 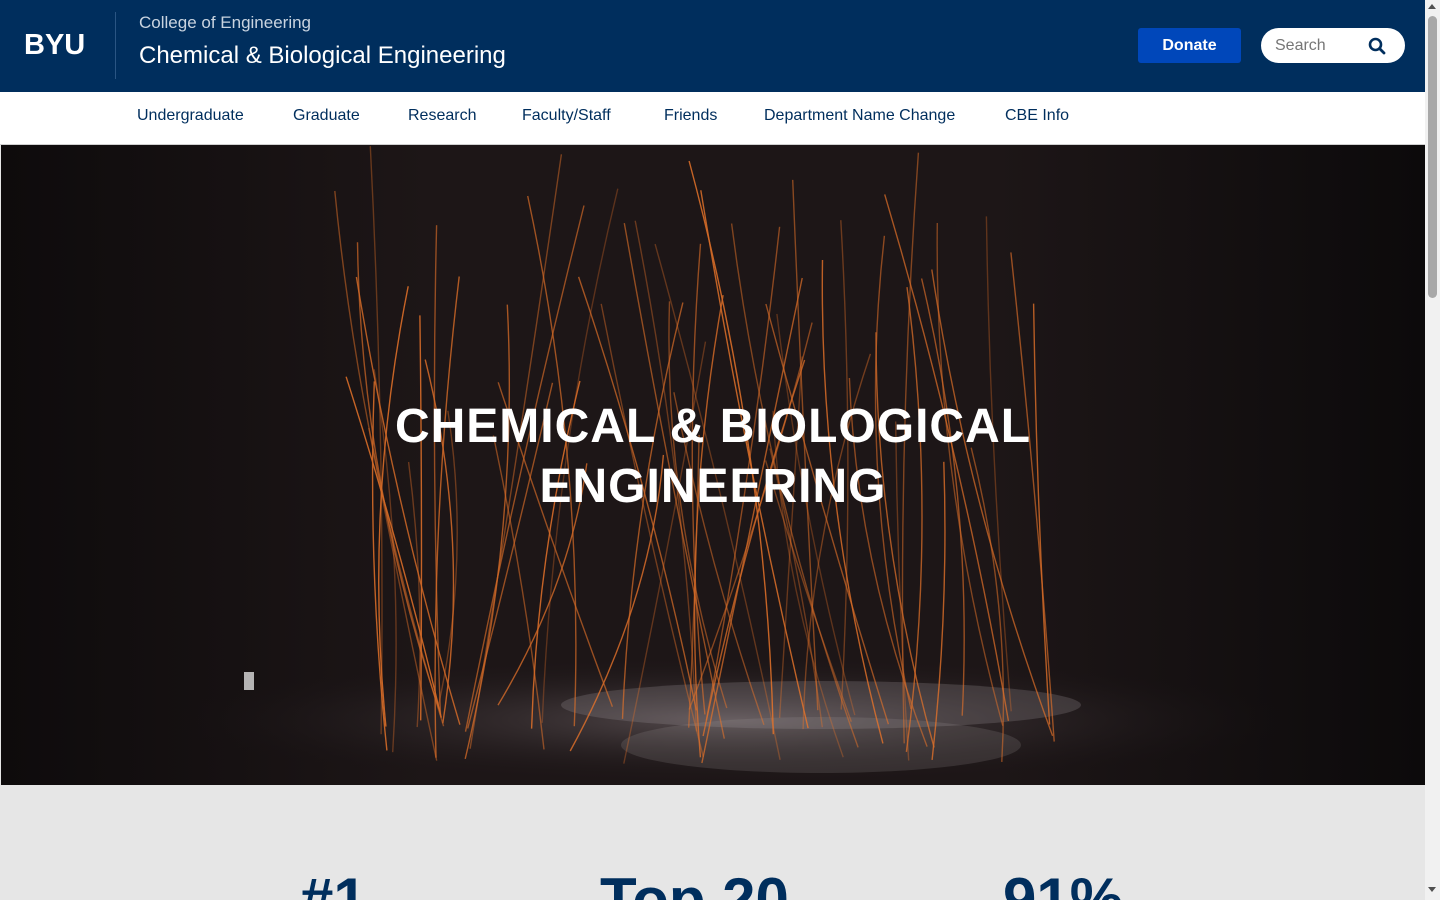 I want to click on nav-item-cbe-info: CBE Info, so click(x=1037, y=116).